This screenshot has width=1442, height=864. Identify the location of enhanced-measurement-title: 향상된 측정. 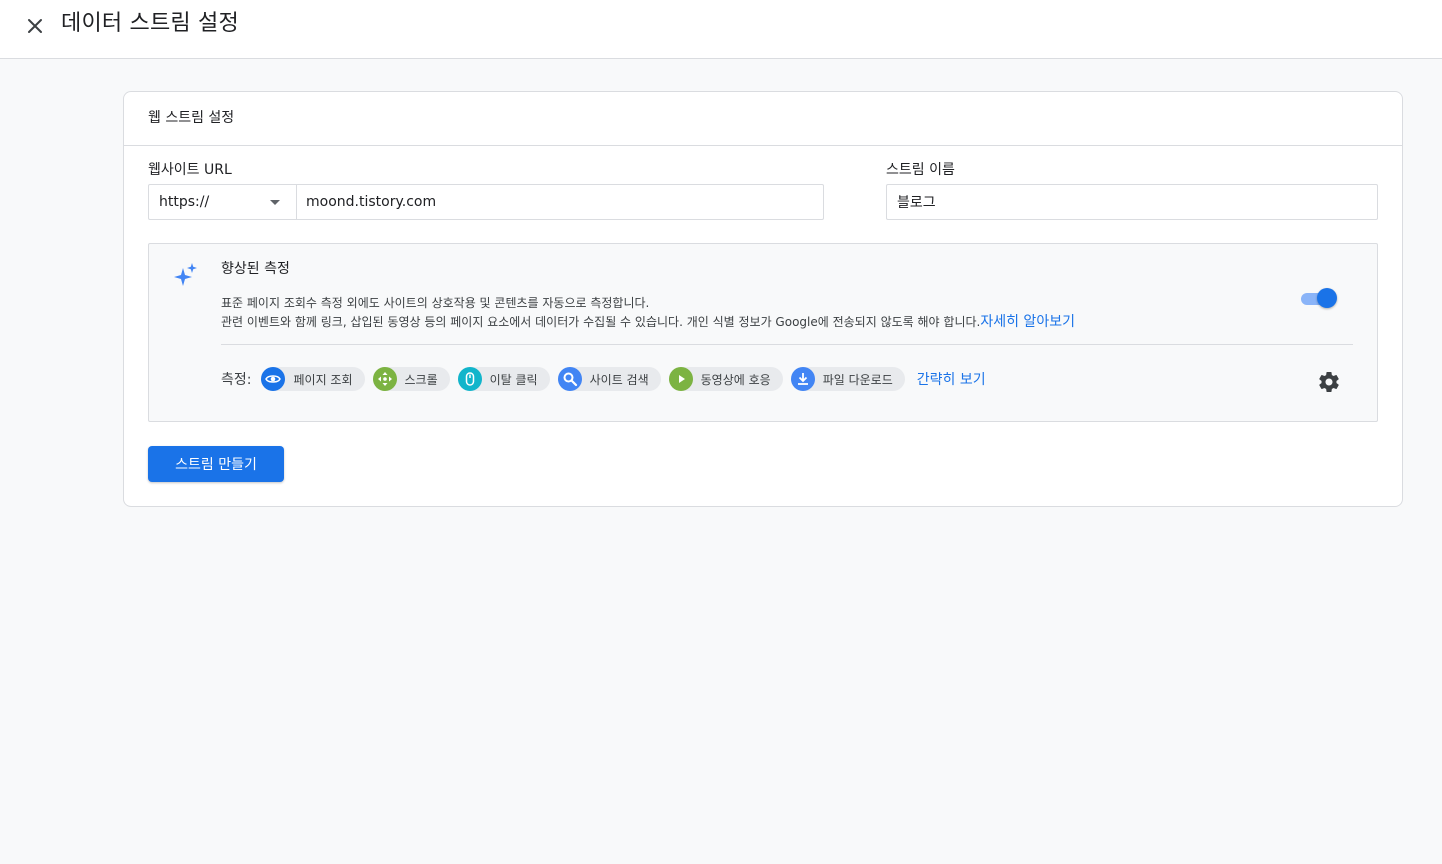
(255, 269).